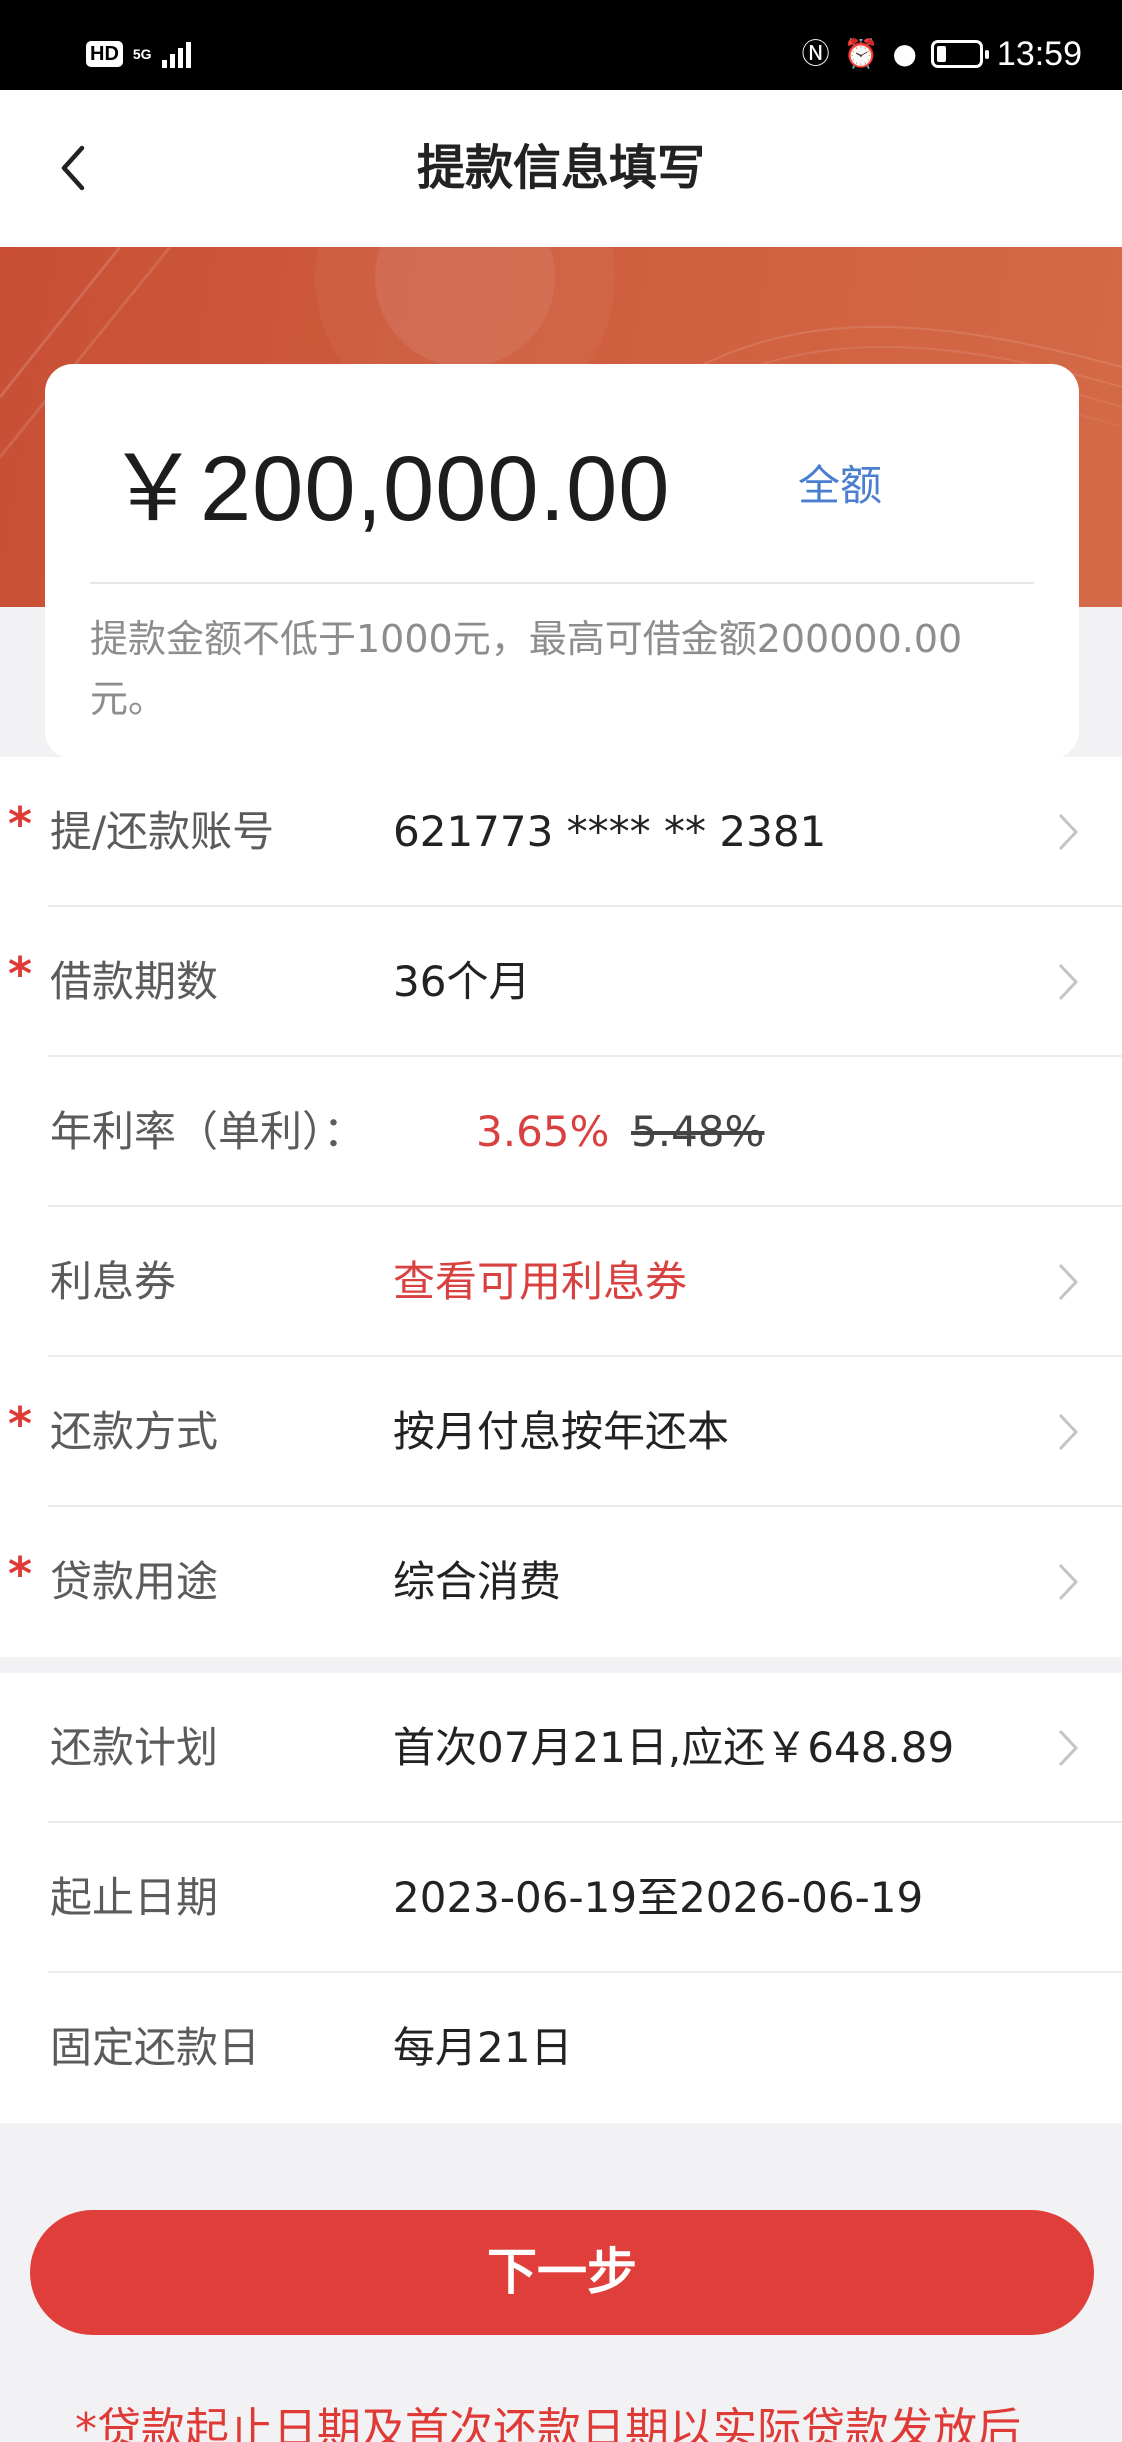  I want to click on nav-header: 提款信息填写, so click(561, 168).